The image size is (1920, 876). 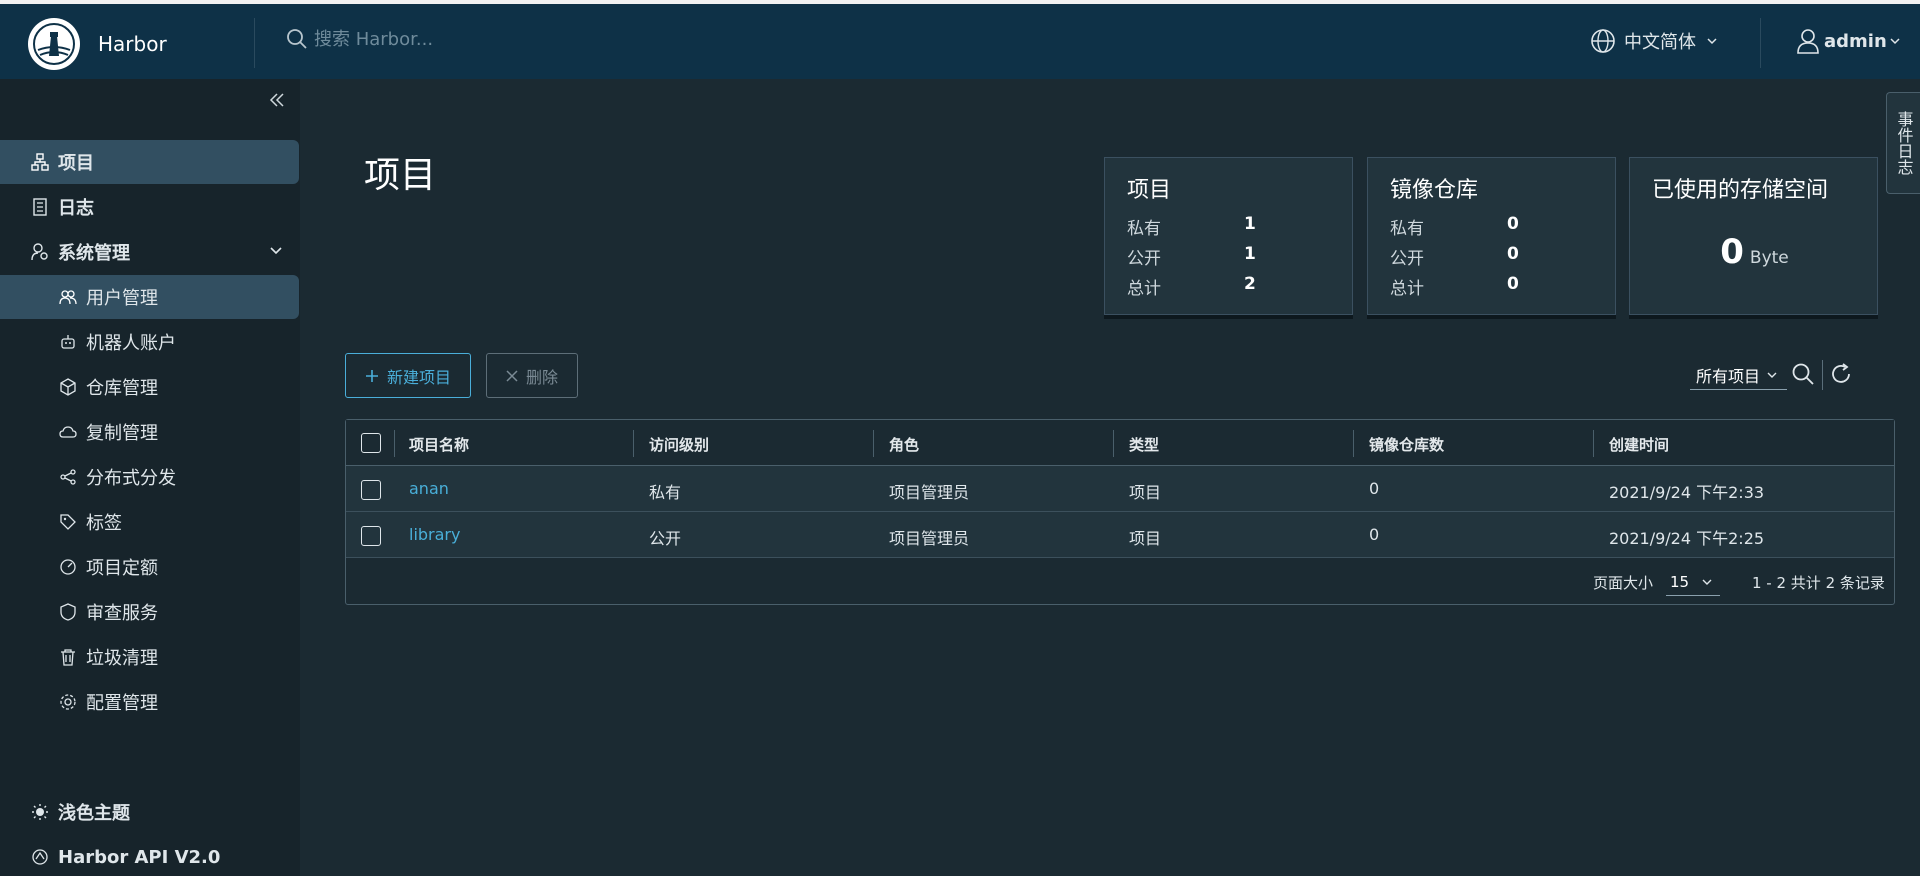 What do you see at coordinates (1687, 492) in the screenshot?
I see `created-time: 2021/9/24 下午2:33` at bounding box center [1687, 492].